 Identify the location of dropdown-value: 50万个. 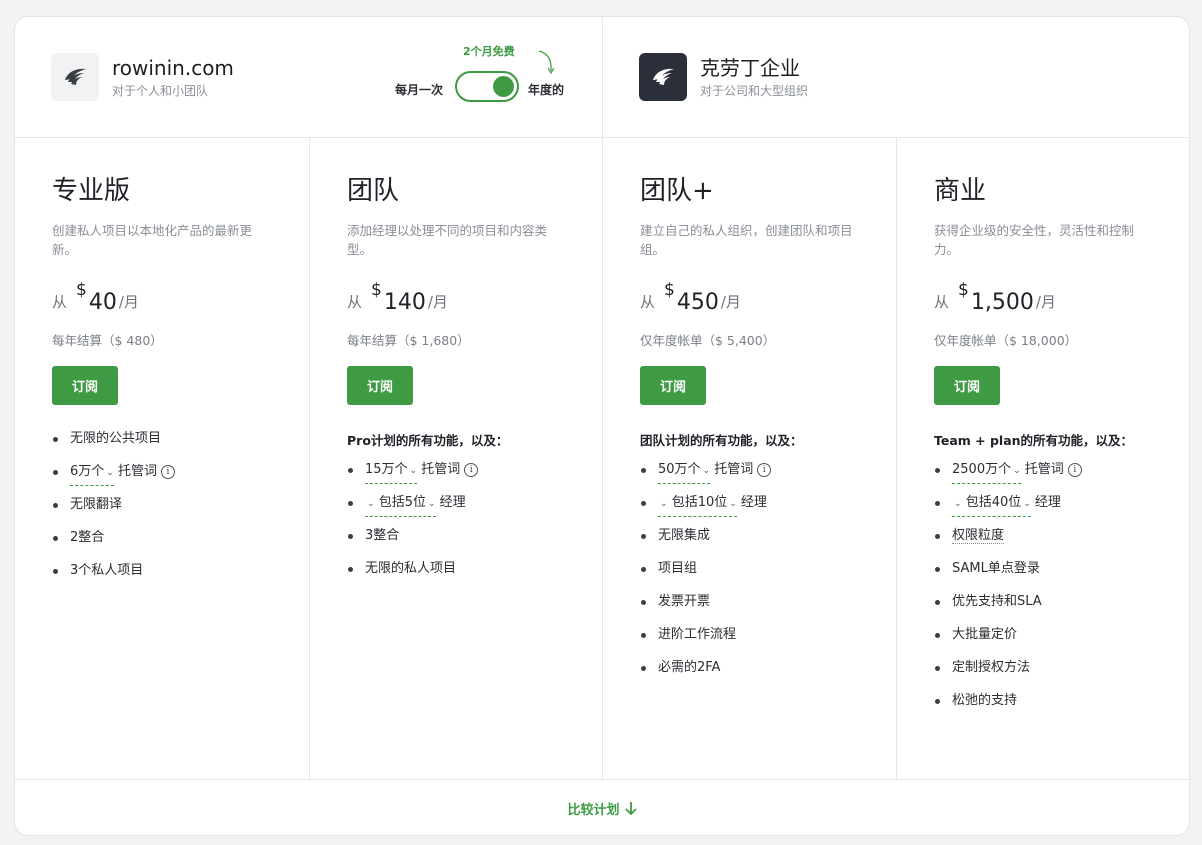
(679, 469).